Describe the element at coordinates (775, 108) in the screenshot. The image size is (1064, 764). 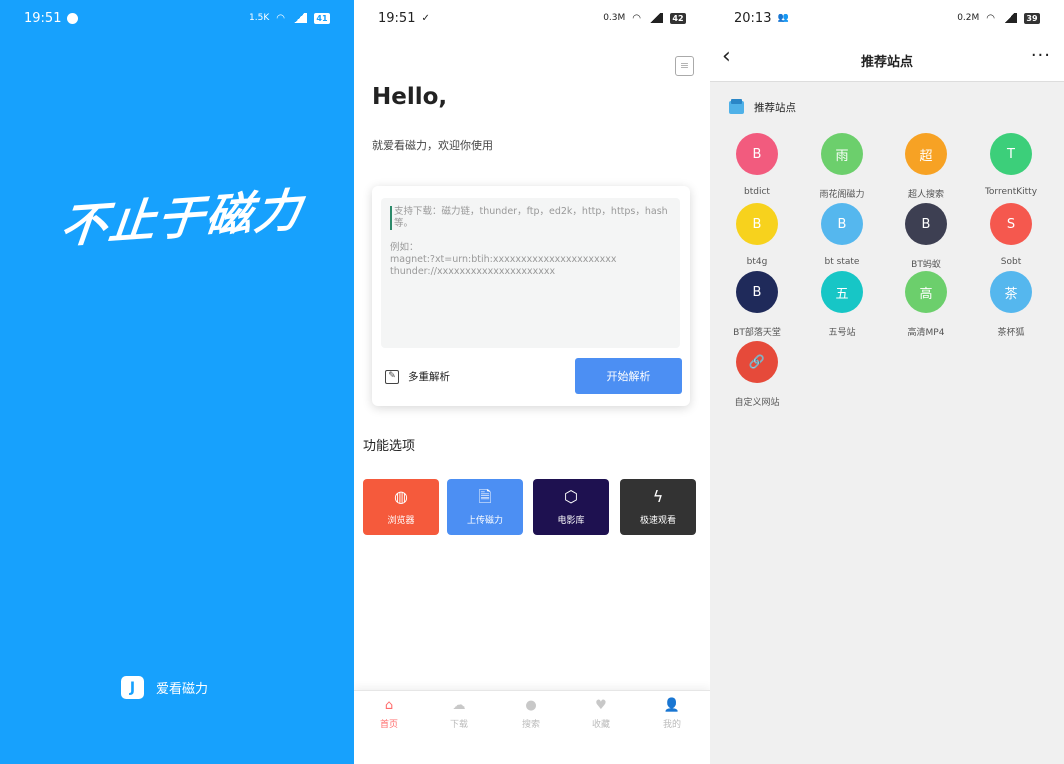
I see `section-title: 推荐站点` at that location.